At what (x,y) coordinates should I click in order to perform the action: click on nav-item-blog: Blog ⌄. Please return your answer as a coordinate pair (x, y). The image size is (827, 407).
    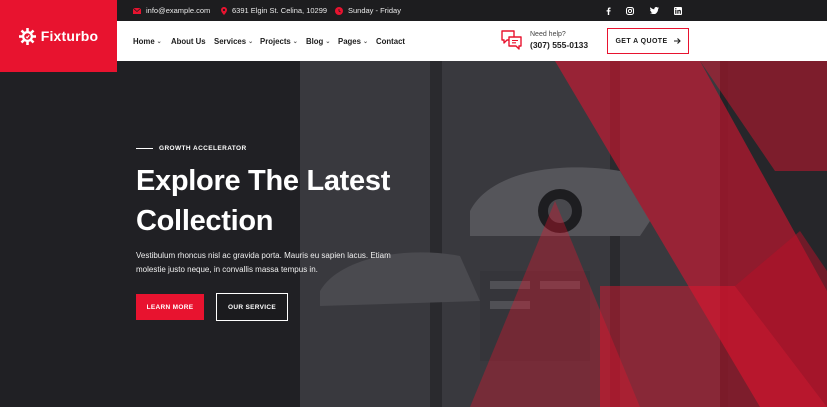
    Looking at the image, I should click on (318, 41).